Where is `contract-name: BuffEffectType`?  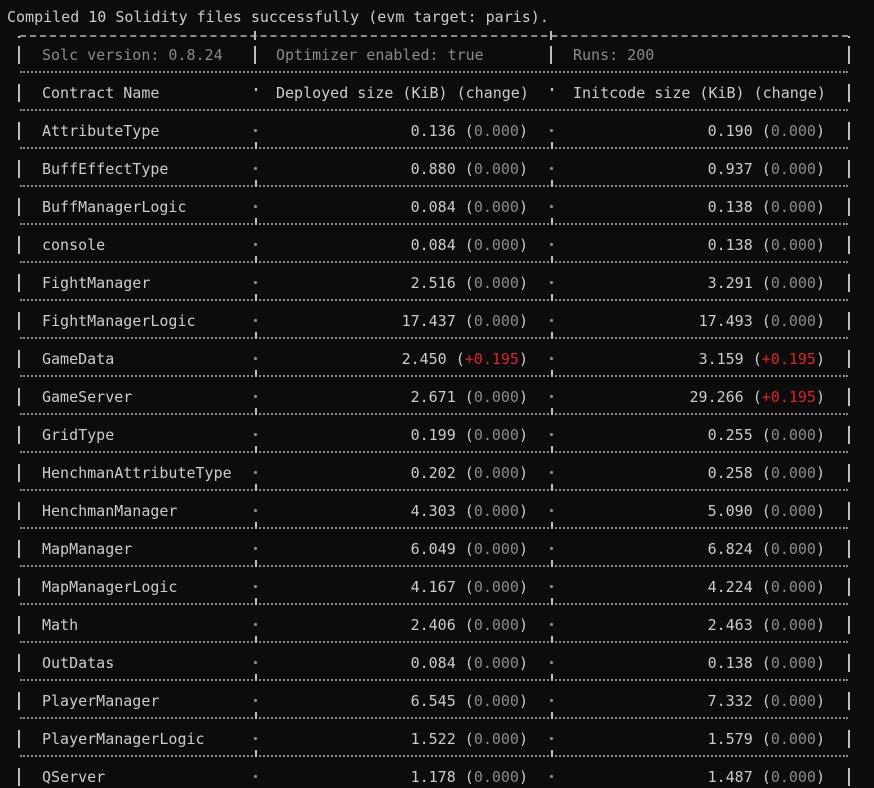
contract-name: BuffEffectType is located at coordinates (105, 169).